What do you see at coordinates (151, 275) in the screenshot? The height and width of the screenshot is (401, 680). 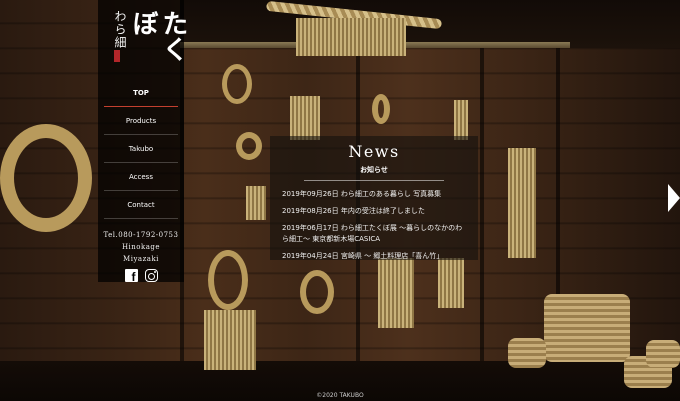 I see `instagram-icon` at bounding box center [151, 275].